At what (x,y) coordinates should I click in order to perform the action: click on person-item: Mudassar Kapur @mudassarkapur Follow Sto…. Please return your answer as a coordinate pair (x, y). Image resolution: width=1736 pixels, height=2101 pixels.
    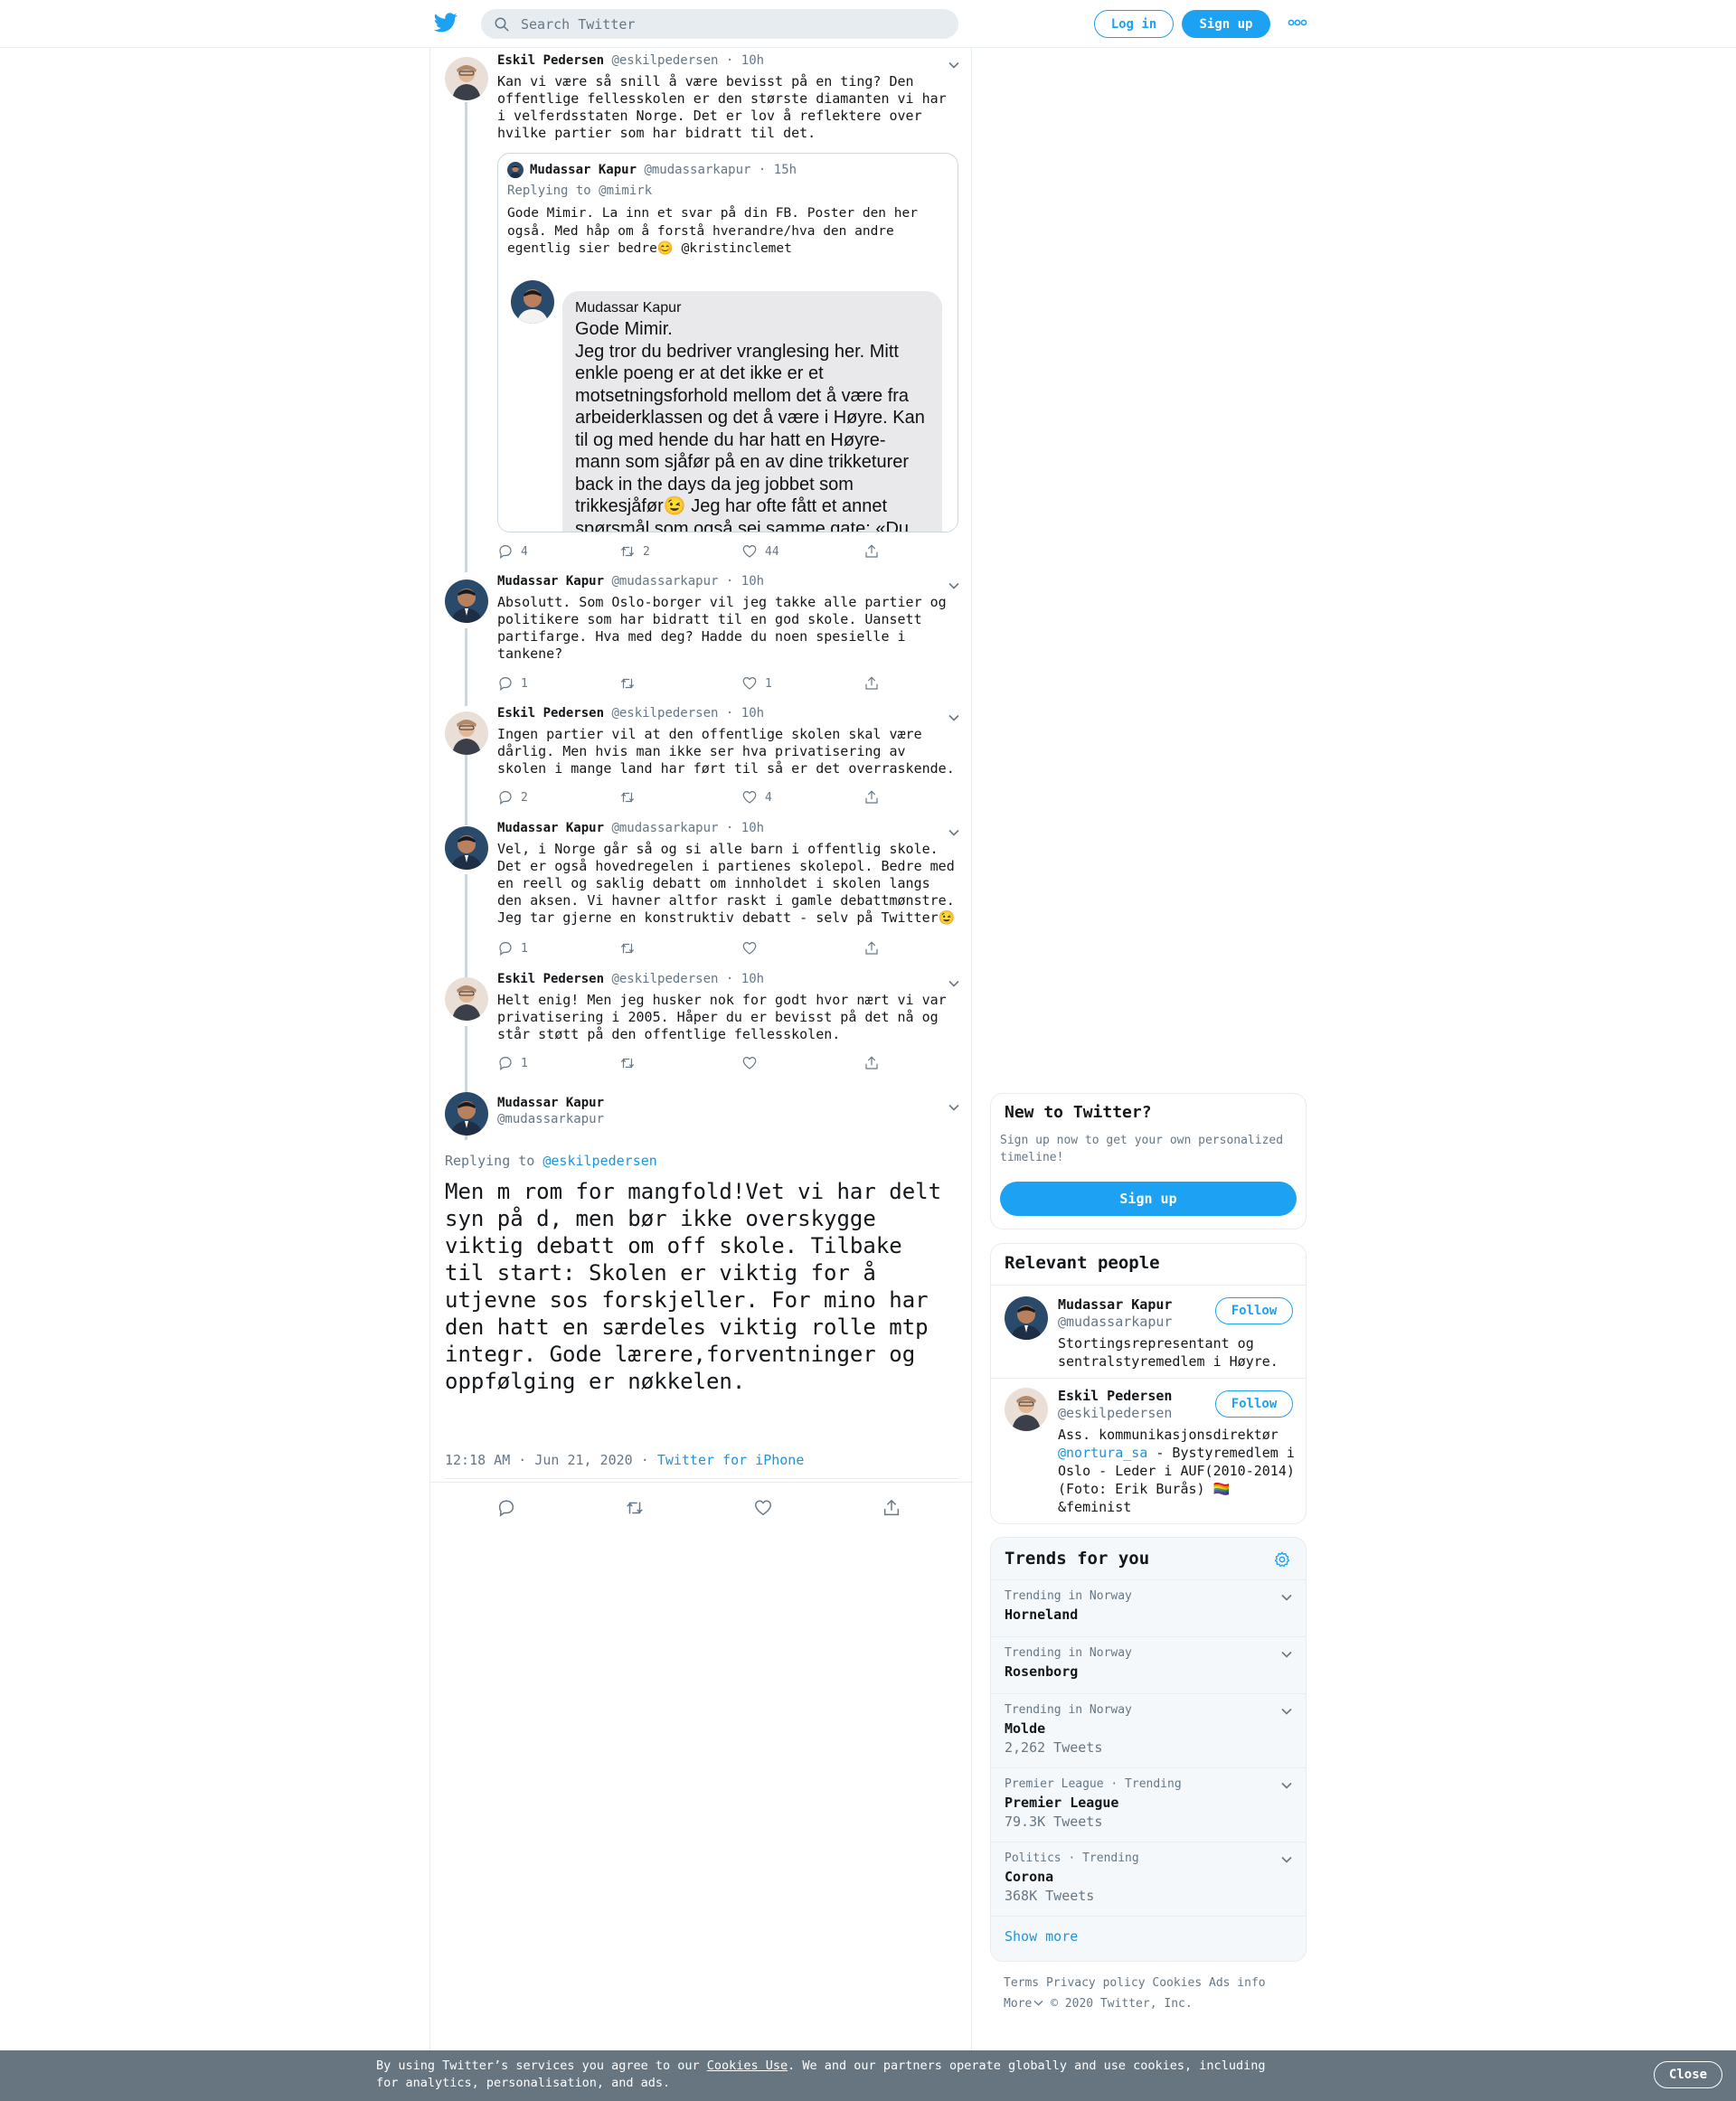
    Looking at the image, I should click on (1148, 1331).